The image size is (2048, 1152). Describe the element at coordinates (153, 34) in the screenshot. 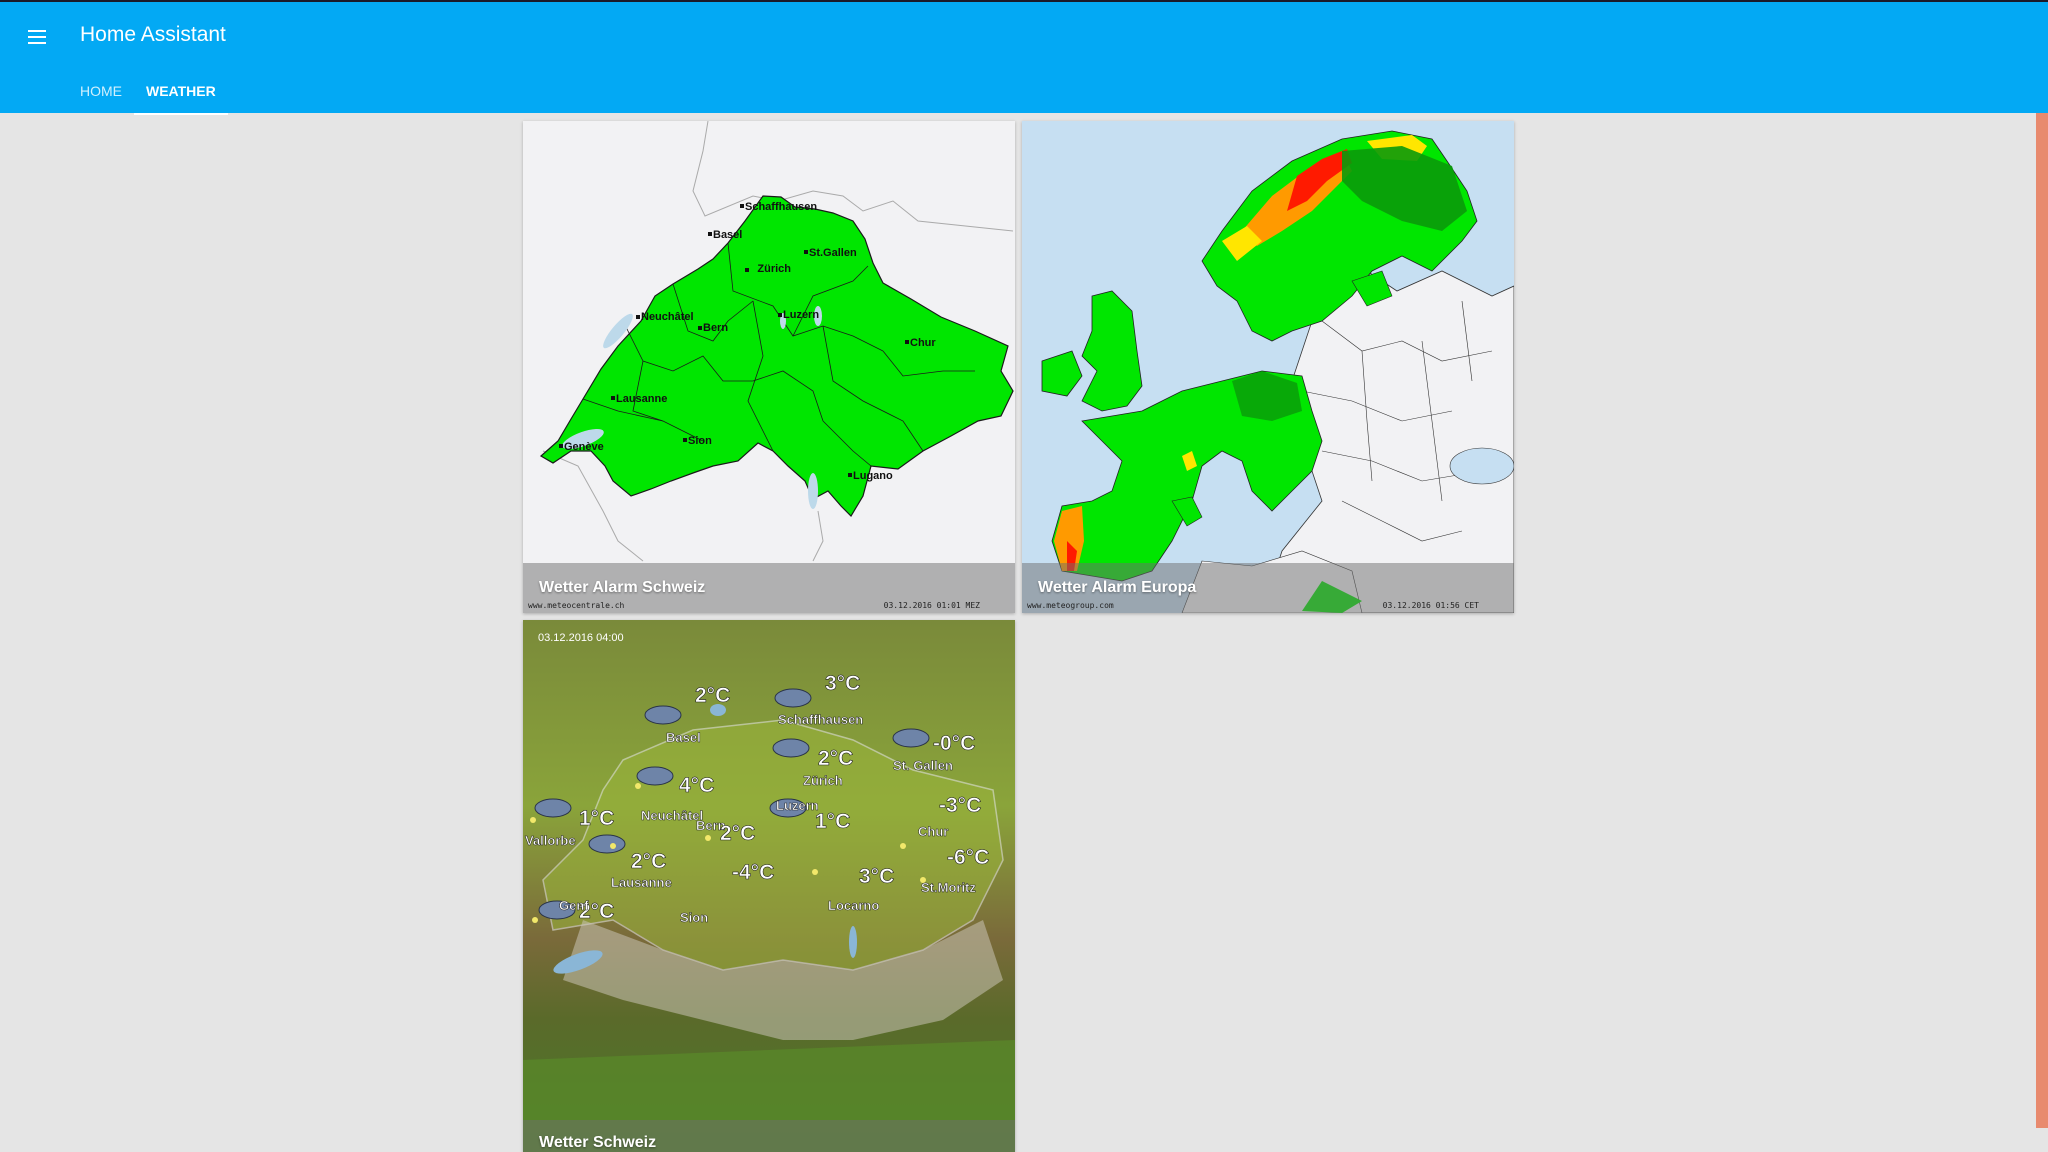

I see `app-title: Home Assistant` at that location.